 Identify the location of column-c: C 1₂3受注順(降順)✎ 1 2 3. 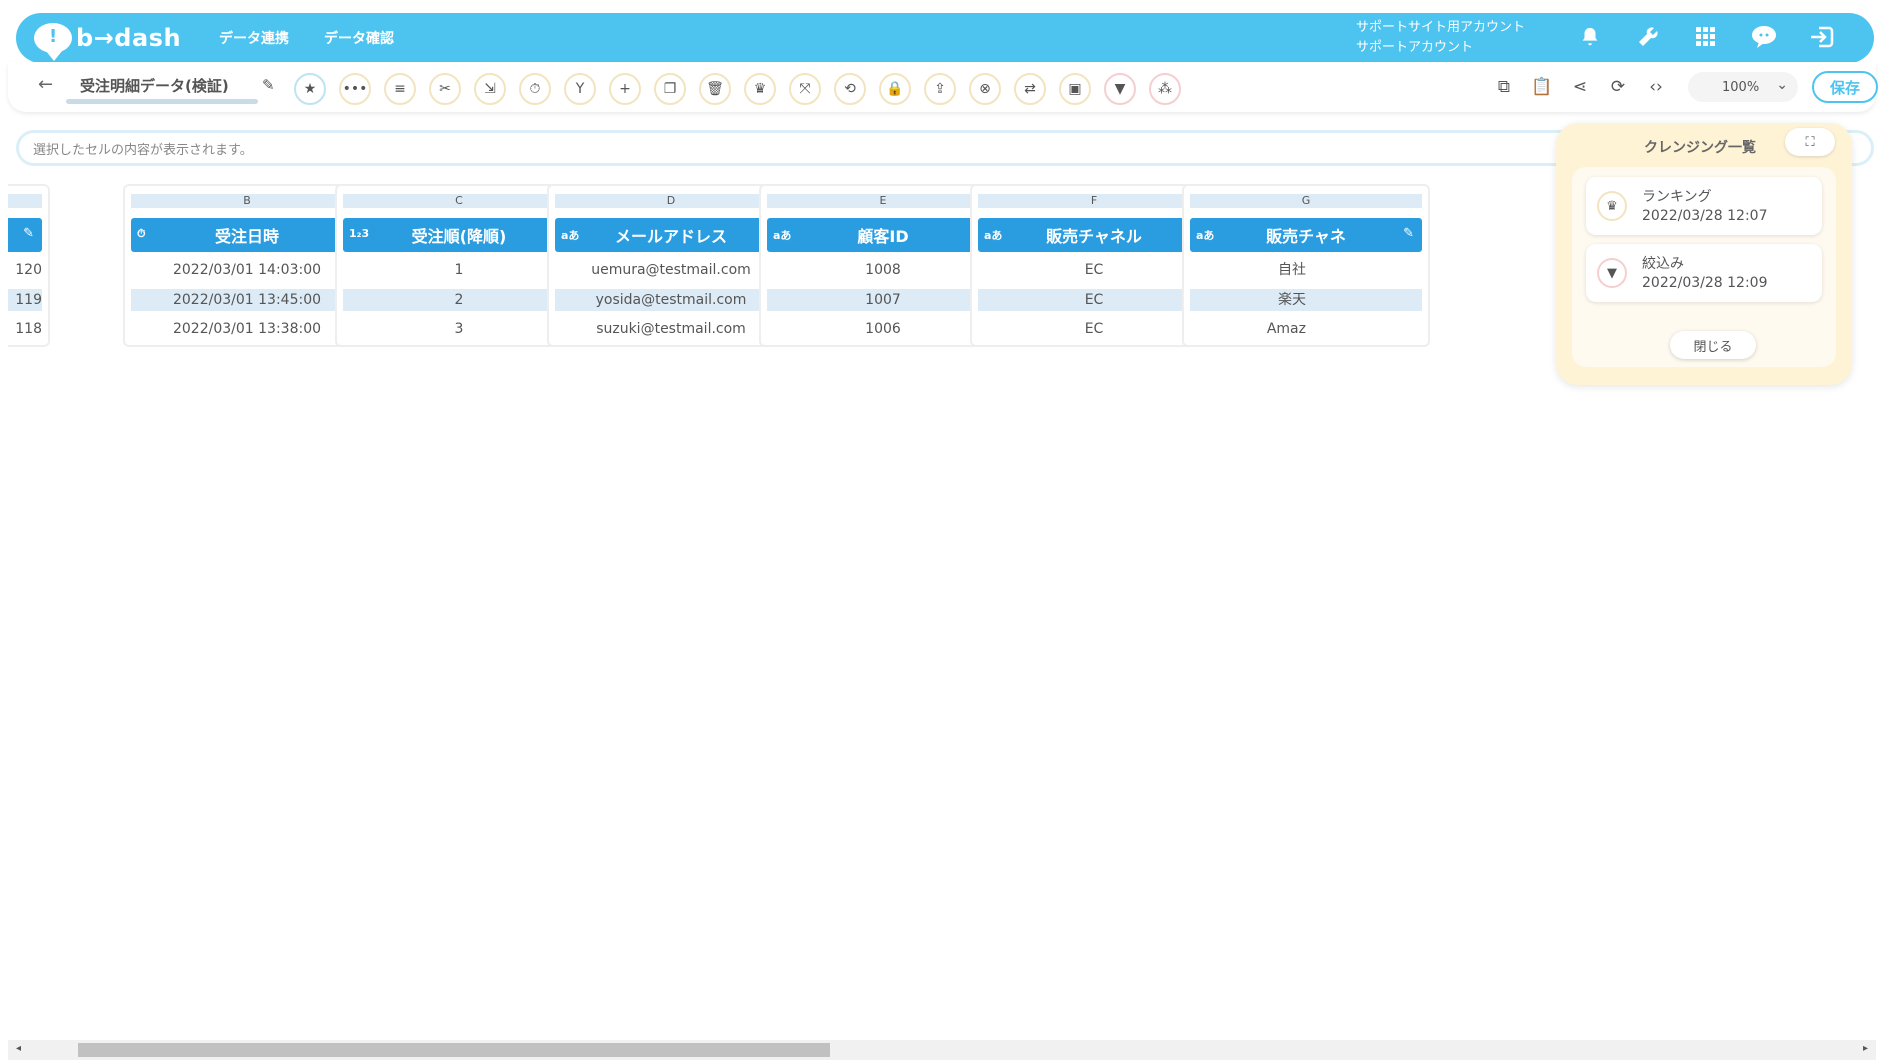
(459, 265).